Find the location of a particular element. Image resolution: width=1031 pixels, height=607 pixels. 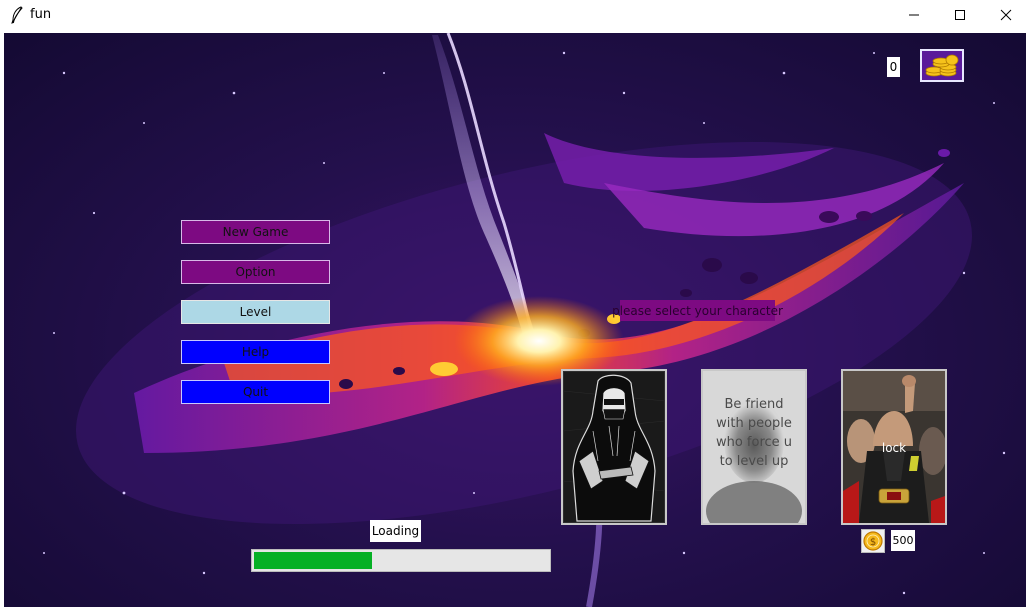

loading-progress-fill is located at coordinates (313, 560).